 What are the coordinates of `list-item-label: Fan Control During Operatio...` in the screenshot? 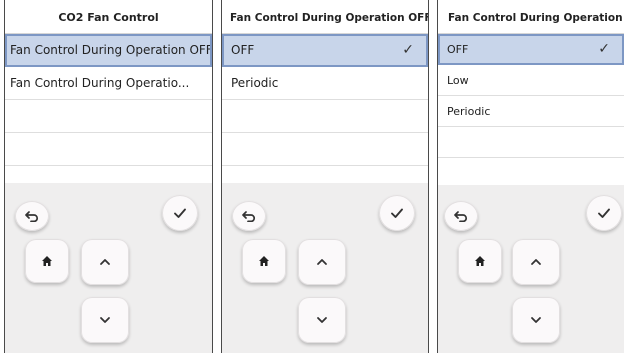 It's located at (100, 83).